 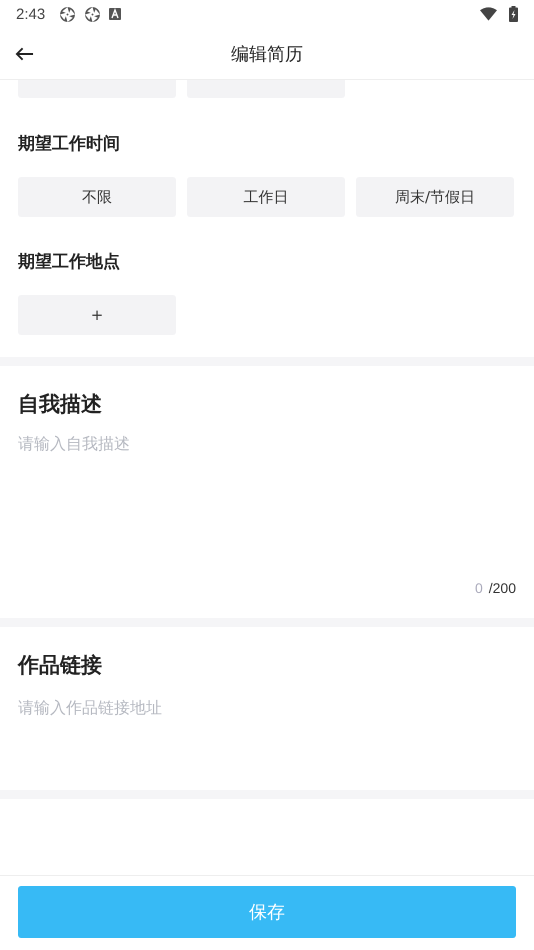 What do you see at coordinates (266, 197) in the screenshot?
I see `option-chip: 工作日` at bounding box center [266, 197].